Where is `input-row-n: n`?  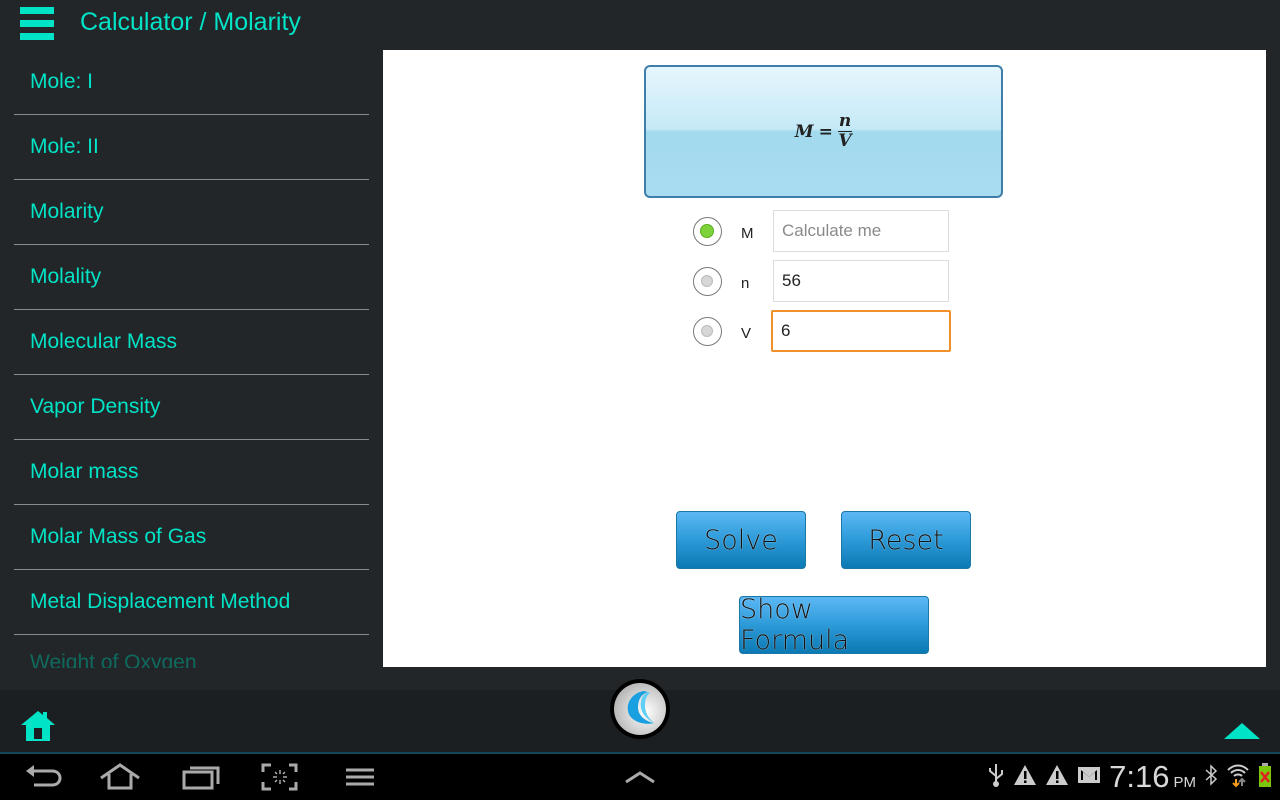 input-row-n: n is located at coordinates (823, 281).